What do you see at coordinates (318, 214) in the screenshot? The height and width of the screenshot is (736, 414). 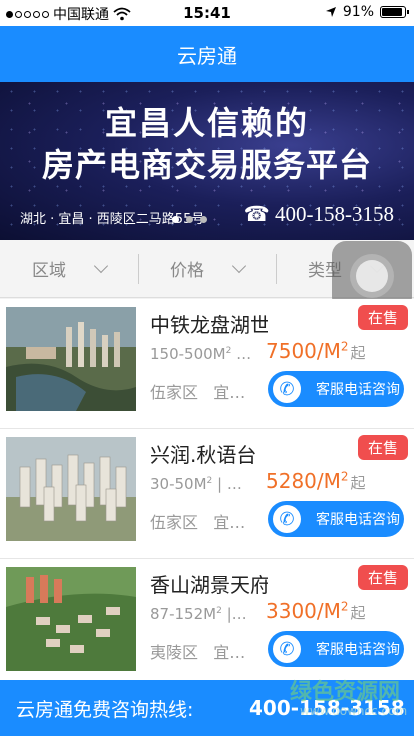 I see `banner-phone: ☎ 400-158-3158` at bounding box center [318, 214].